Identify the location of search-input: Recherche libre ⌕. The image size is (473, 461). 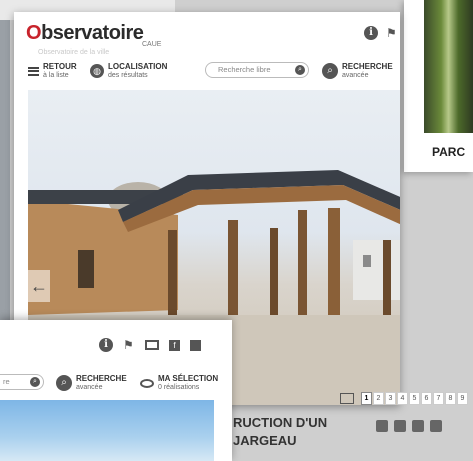
(257, 70).